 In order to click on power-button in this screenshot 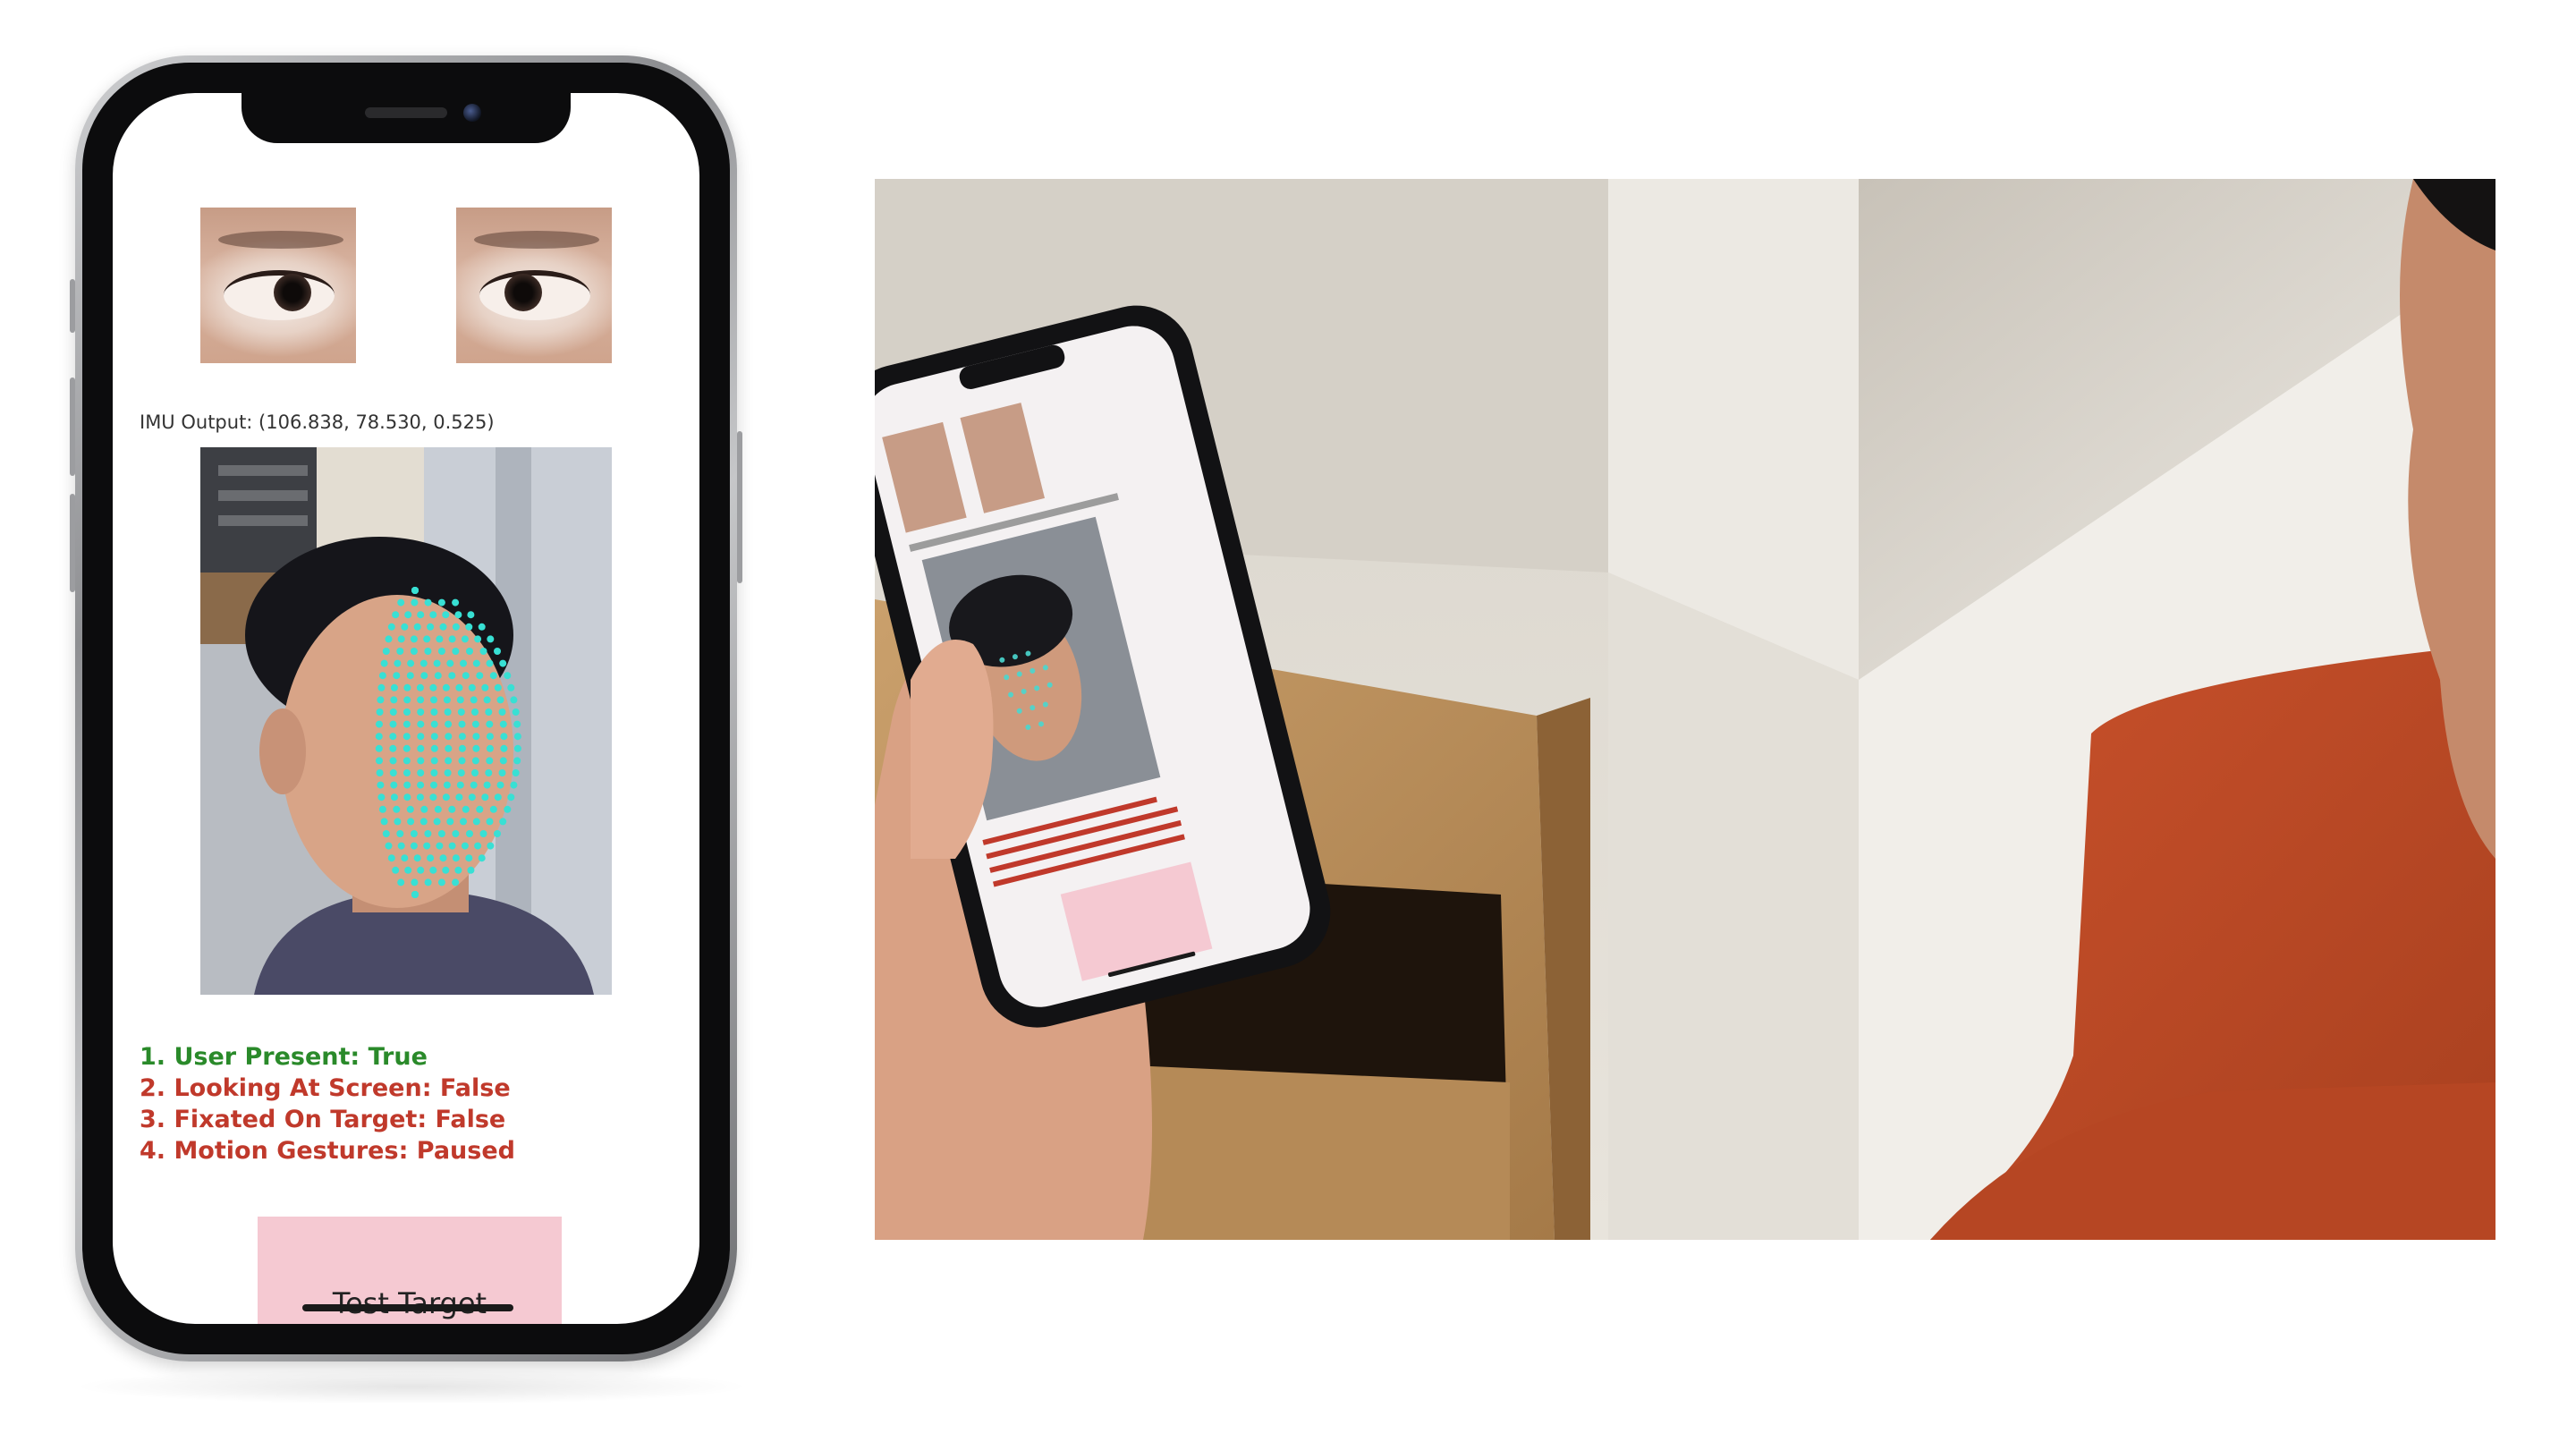, I will do `click(739, 507)`.